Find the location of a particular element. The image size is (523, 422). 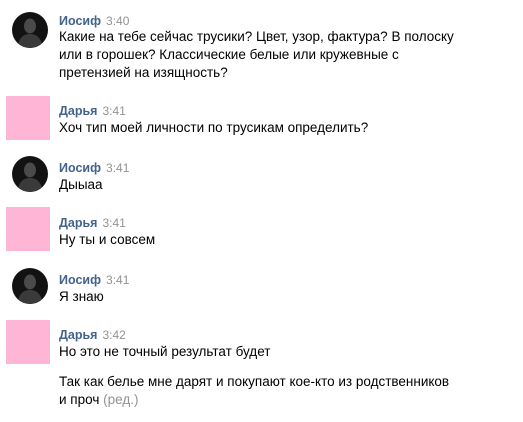

message-time: 3:40 is located at coordinates (117, 21).